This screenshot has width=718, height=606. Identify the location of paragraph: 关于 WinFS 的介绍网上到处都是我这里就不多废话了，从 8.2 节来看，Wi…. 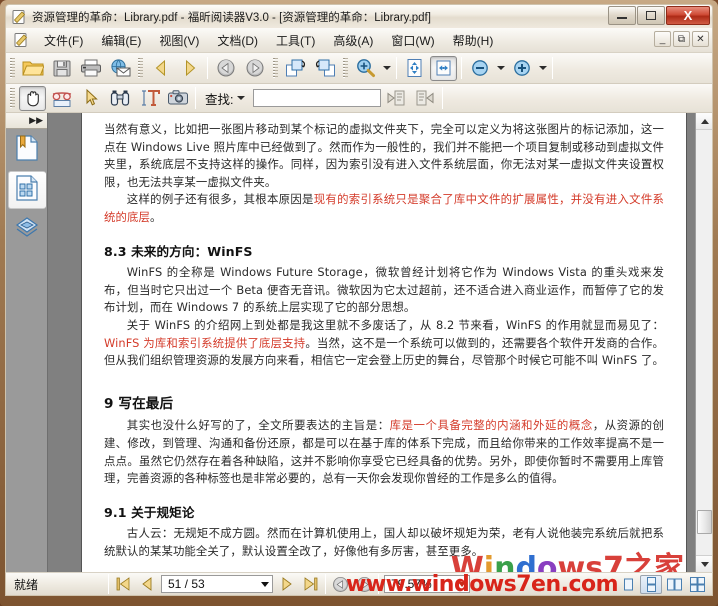
(384, 342).